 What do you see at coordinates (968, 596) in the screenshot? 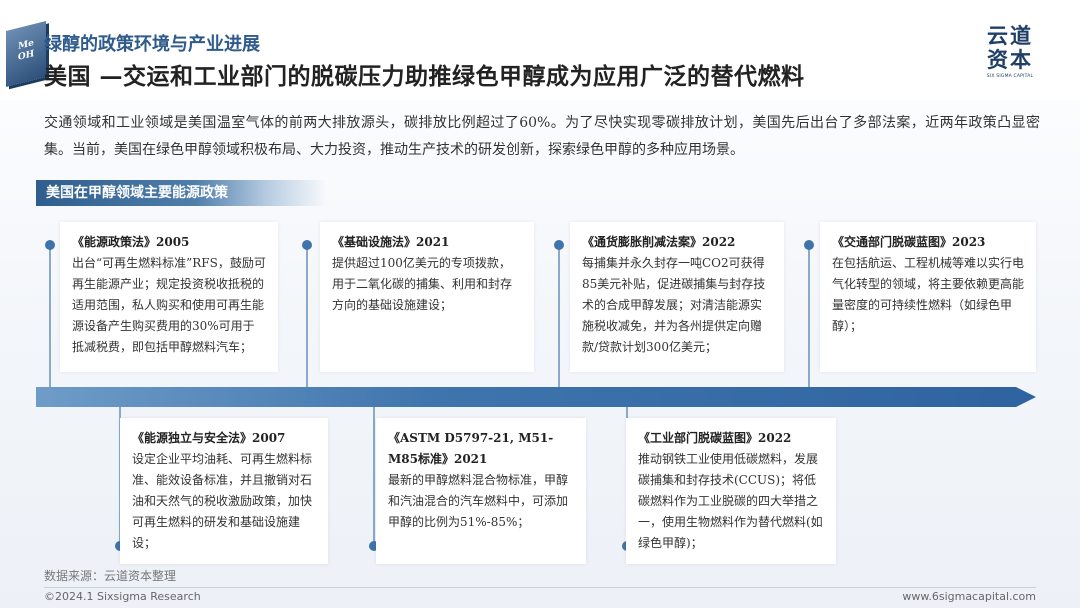
I see `footer-website-link: www.6sigmacapital.com` at bounding box center [968, 596].